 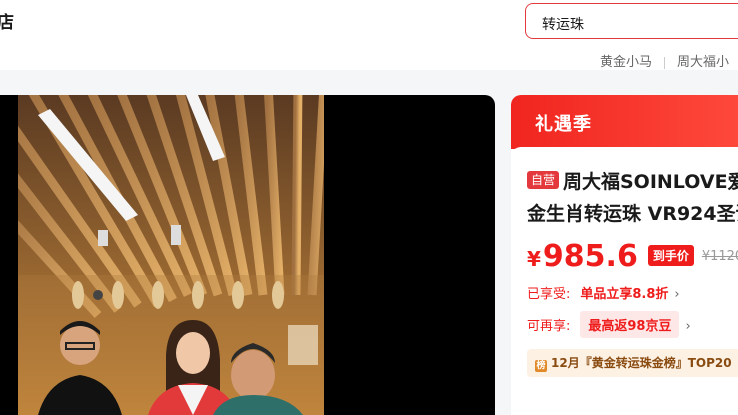 I want to click on discount-label: 已享受:, so click(x=549, y=294).